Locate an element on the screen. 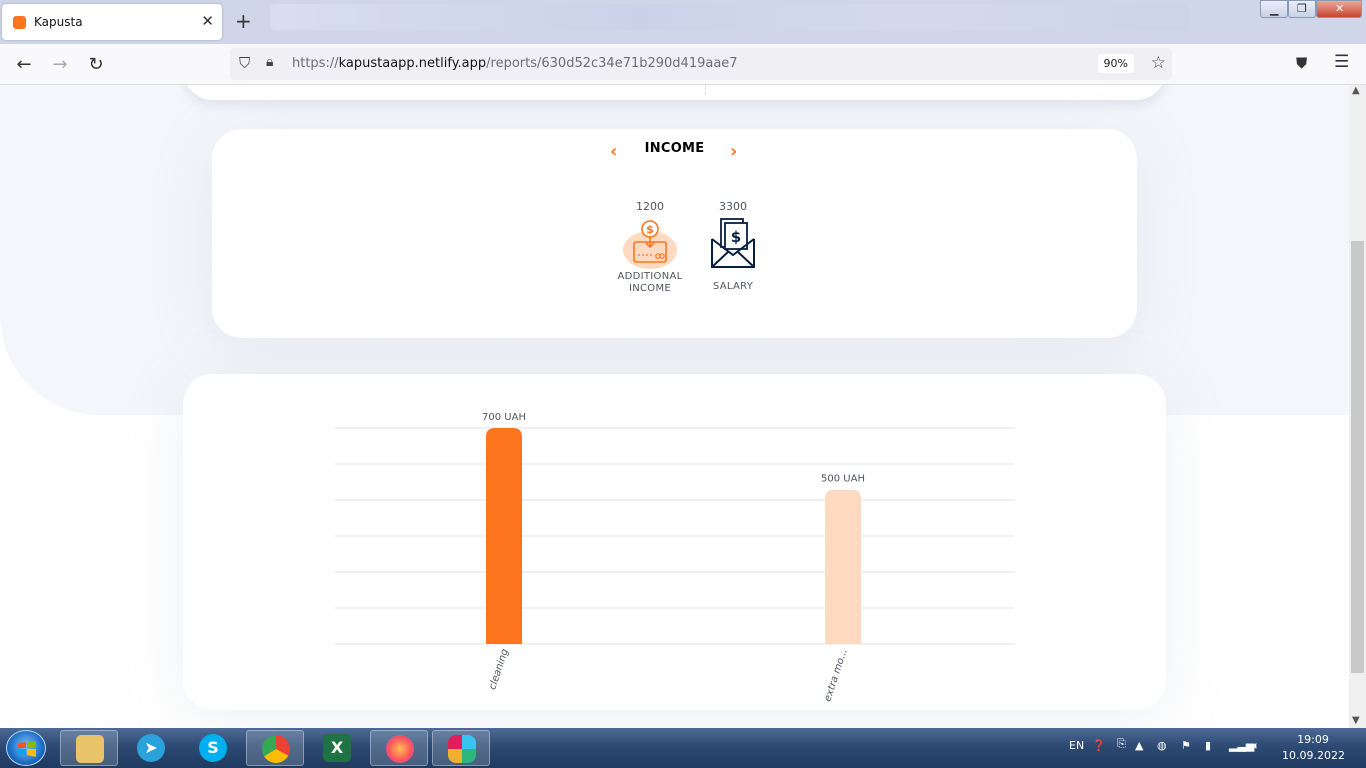  slack-icon is located at coordinates (462, 749).